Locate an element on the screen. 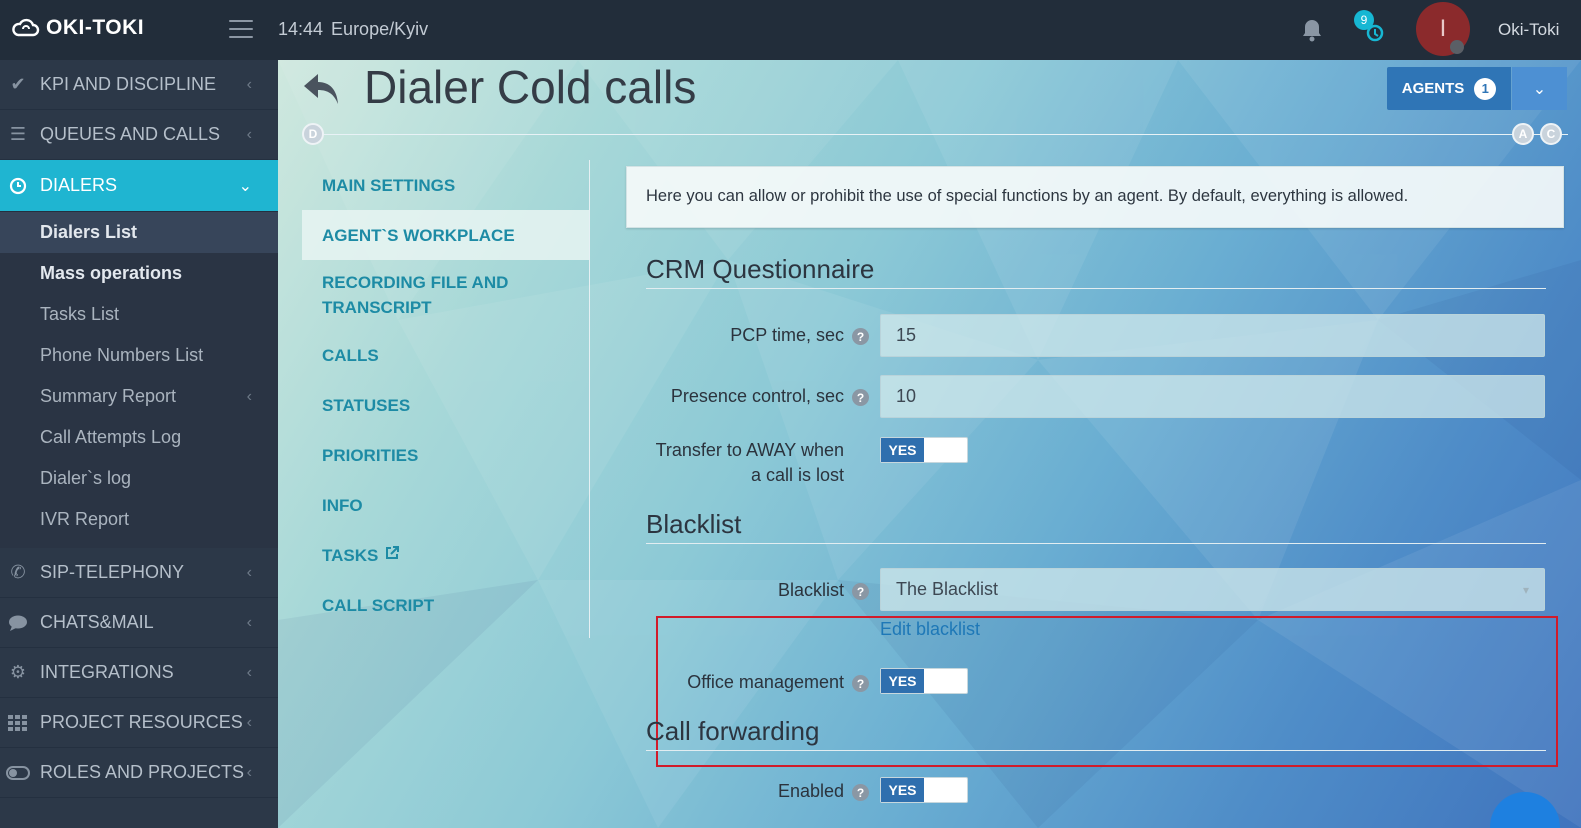 This screenshot has height=828, width=1581. blacklist-label: Blacklist is located at coordinates (810, 590).